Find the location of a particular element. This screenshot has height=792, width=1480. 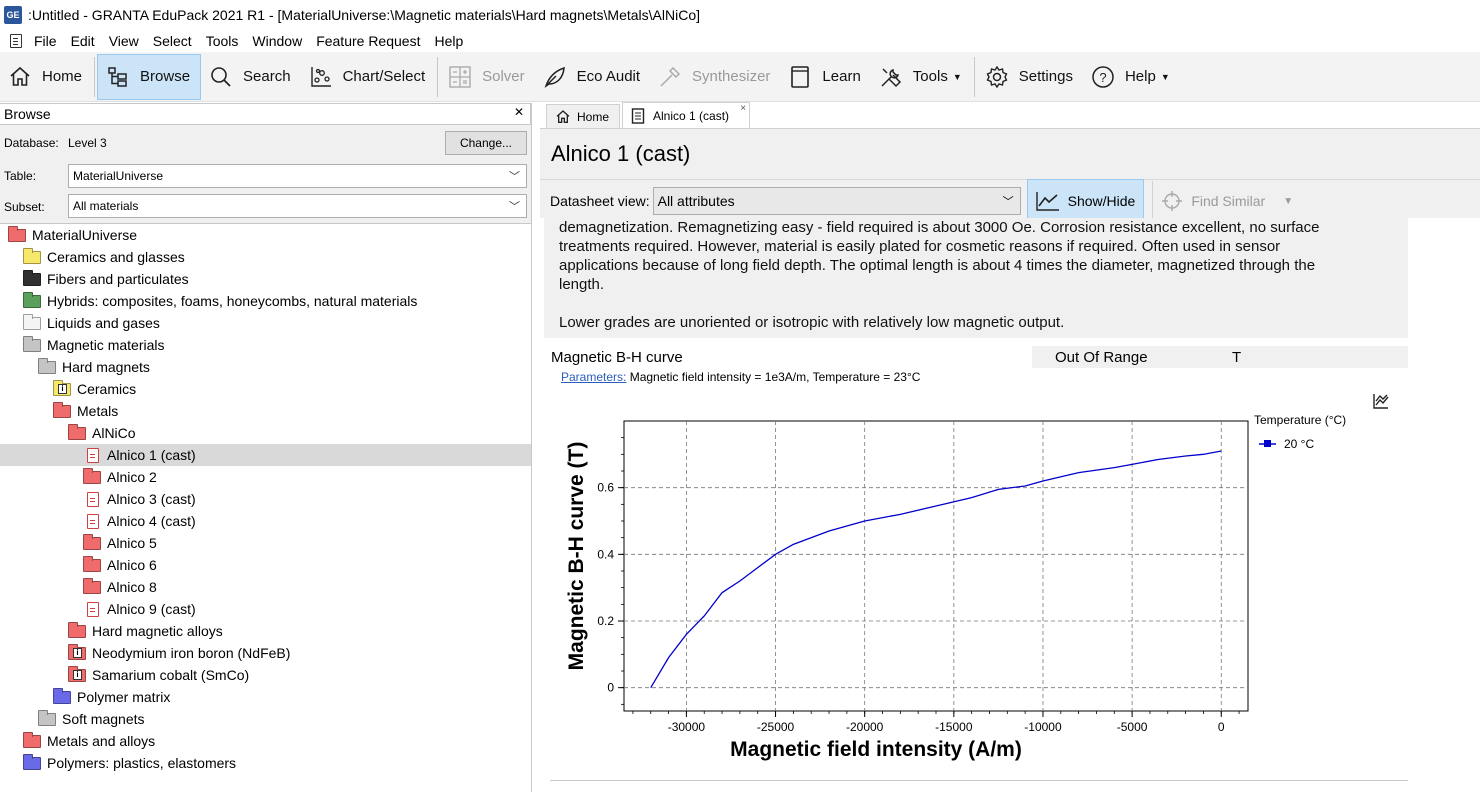

x-tick-label: -15000 is located at coordinates (954, 727).